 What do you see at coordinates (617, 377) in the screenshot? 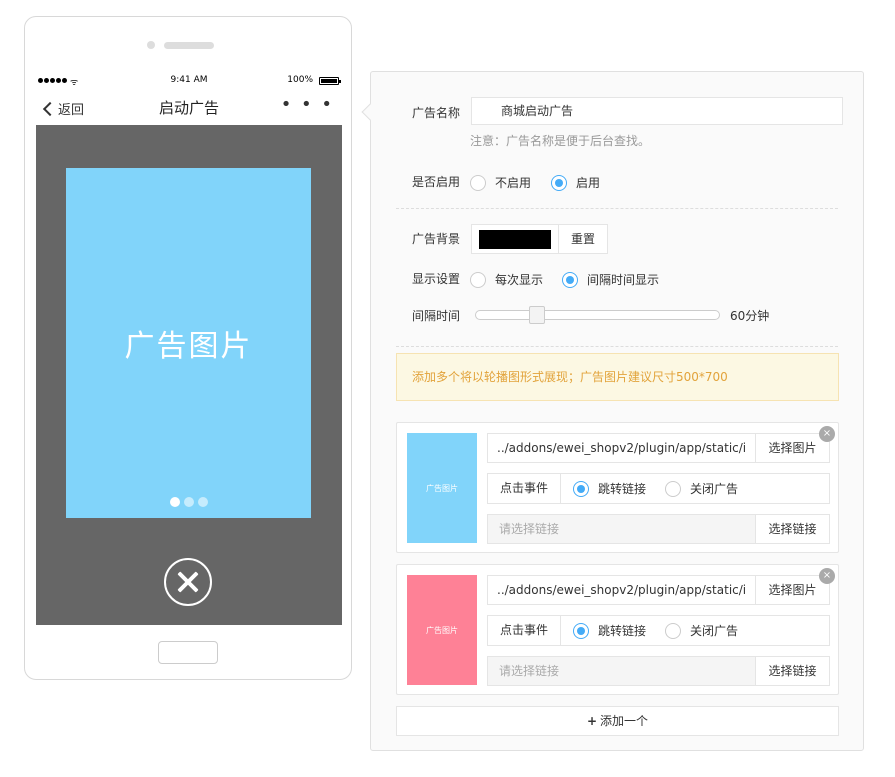
I see `notice-banner: 添加多个将以轮播图形式展现；广告图片建议尺寸500*700` at bounding box center [617, 377].